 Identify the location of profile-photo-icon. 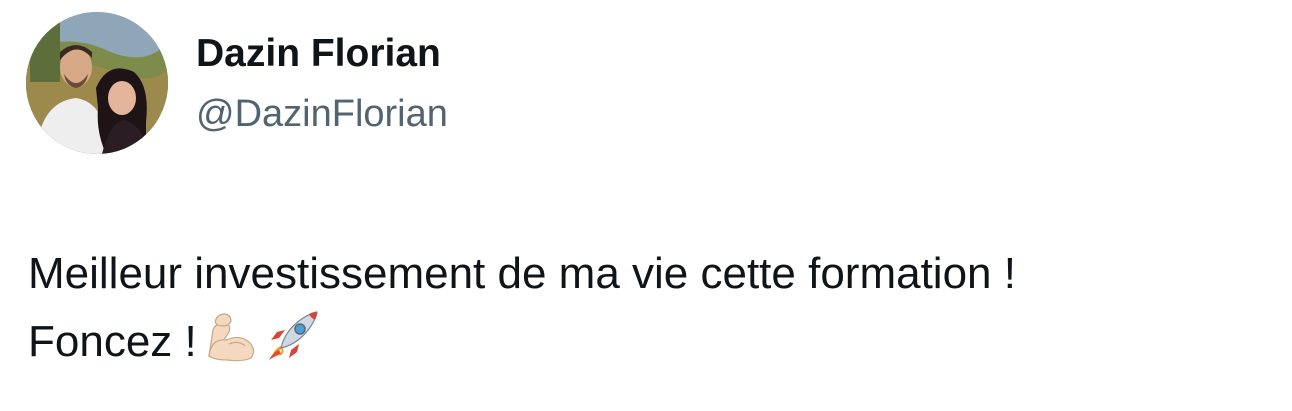
(97, 83).